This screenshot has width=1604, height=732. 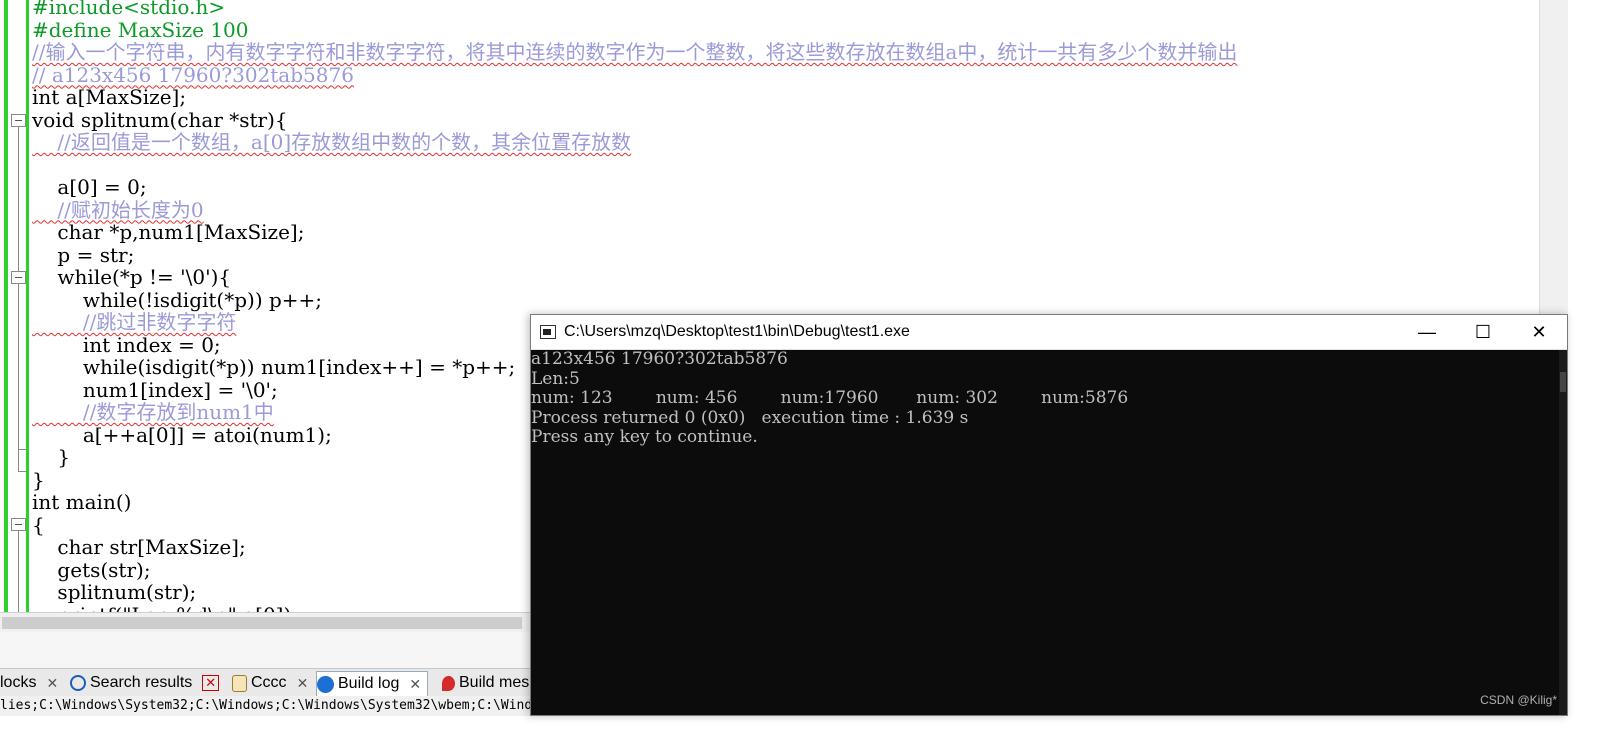 What do you see at coordinates (448, 683) in the screenshot?
I see `build-messages-icon` at bounding box center [448, 683].